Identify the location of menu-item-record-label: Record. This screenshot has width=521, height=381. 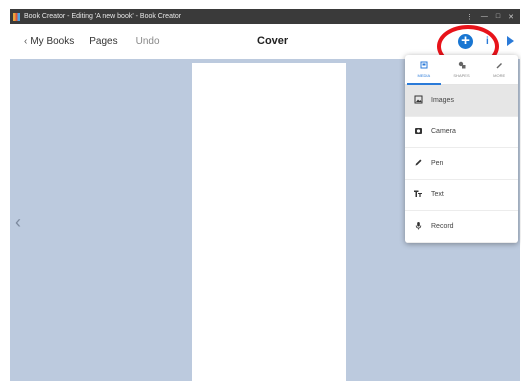
(442, 226).